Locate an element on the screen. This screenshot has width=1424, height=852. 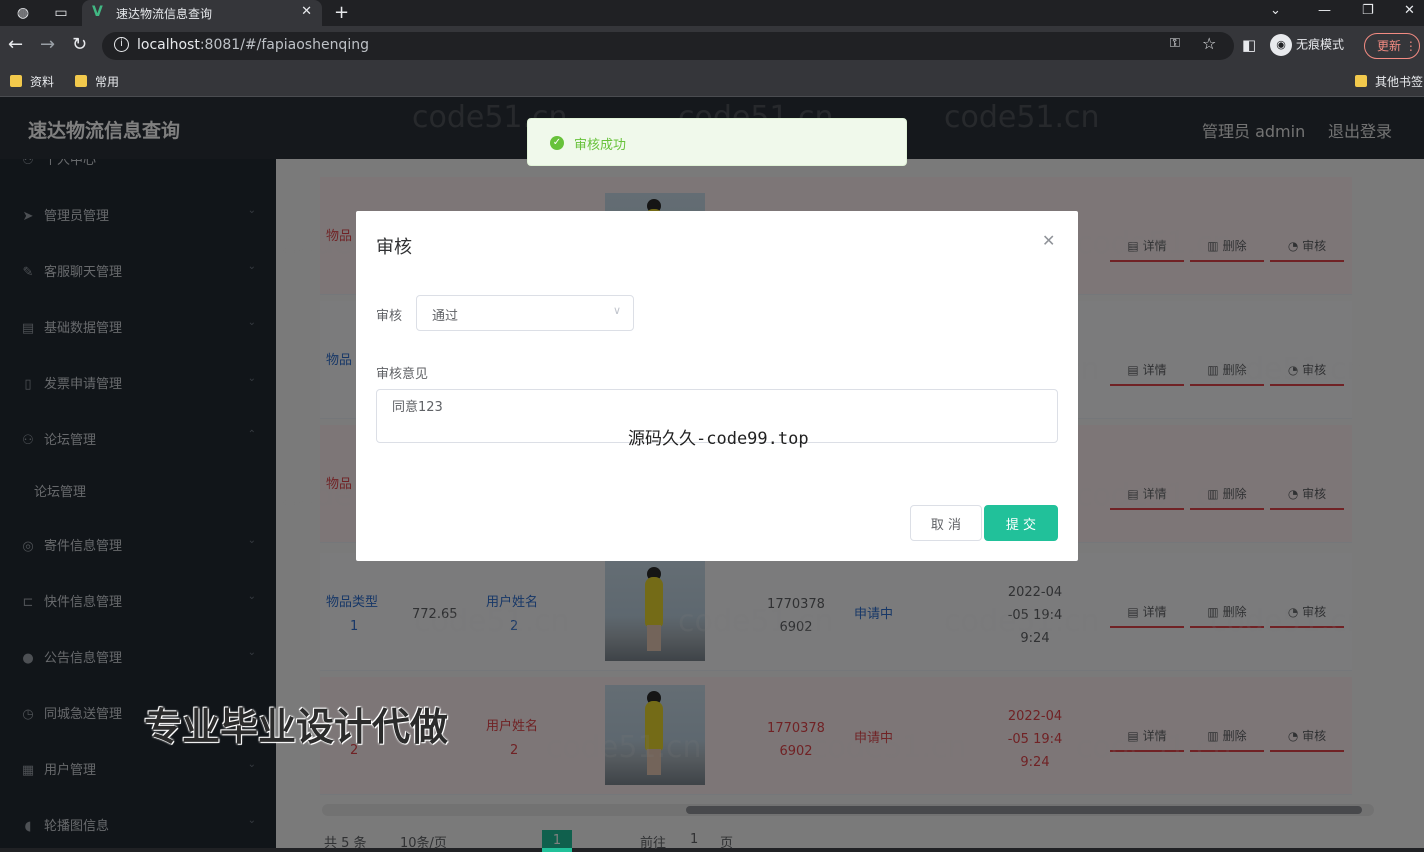
bookmark-folder: 常用 is located at coordinates (97, 81).